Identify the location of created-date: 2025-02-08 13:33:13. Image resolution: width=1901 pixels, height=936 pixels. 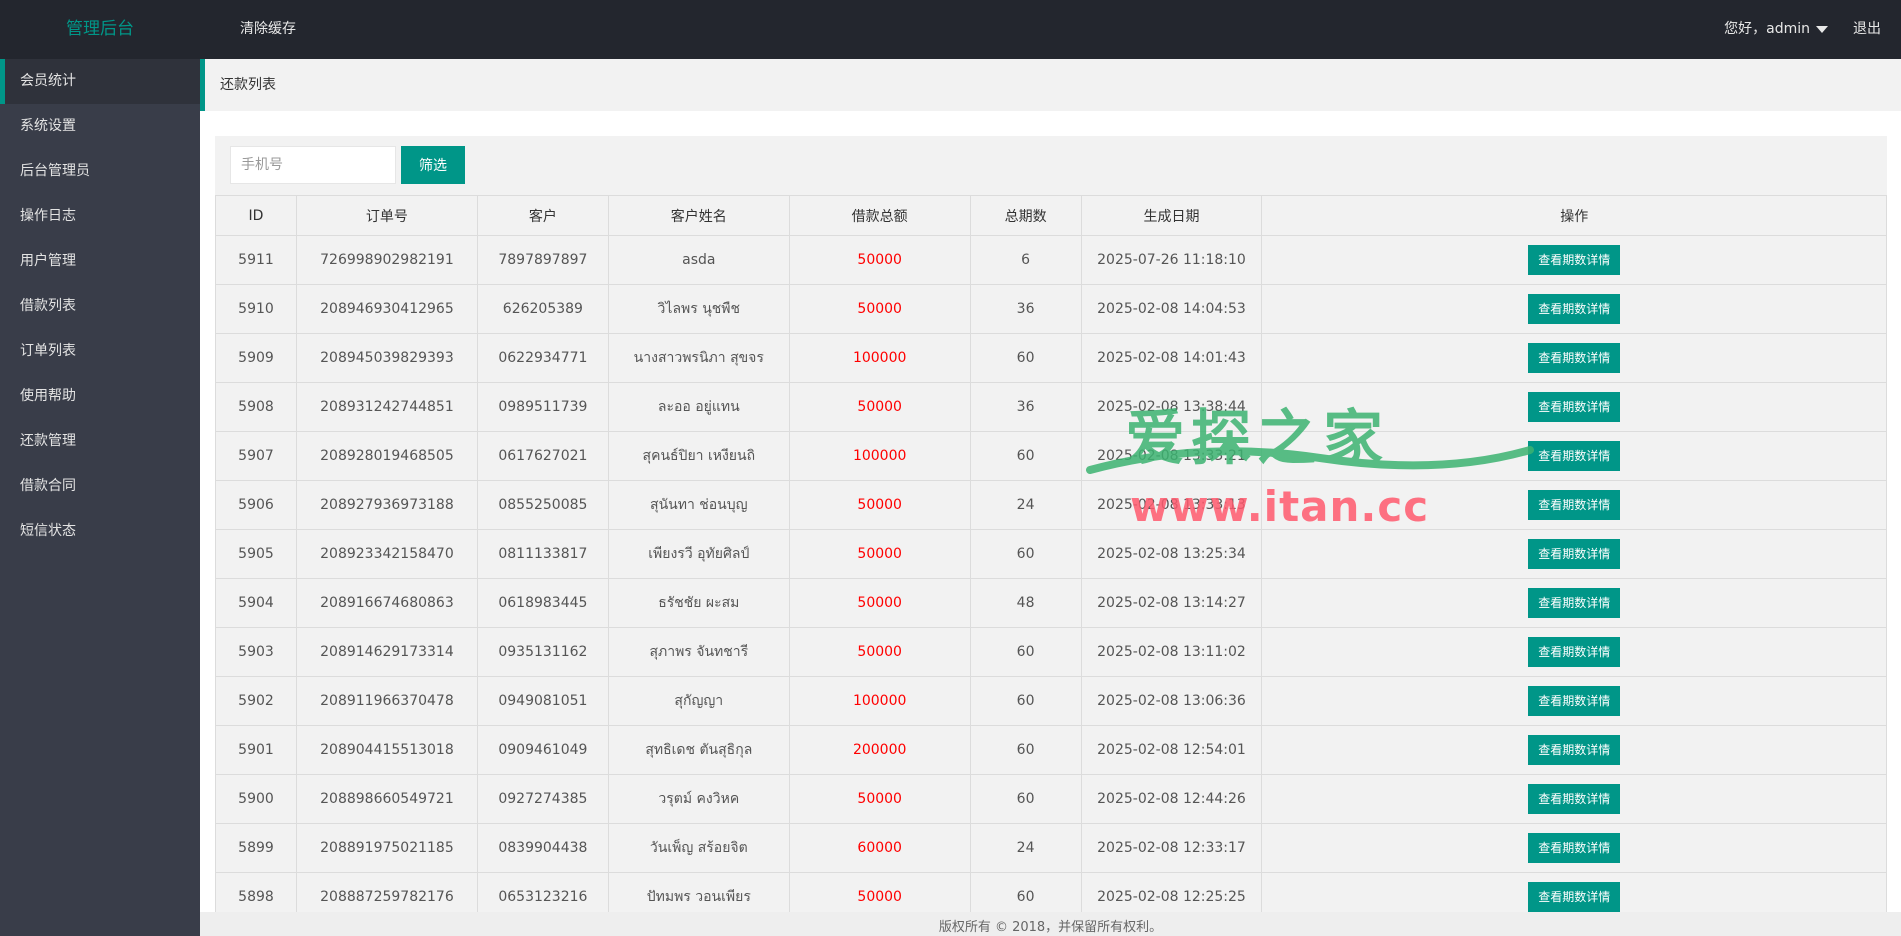
(1171, 505).